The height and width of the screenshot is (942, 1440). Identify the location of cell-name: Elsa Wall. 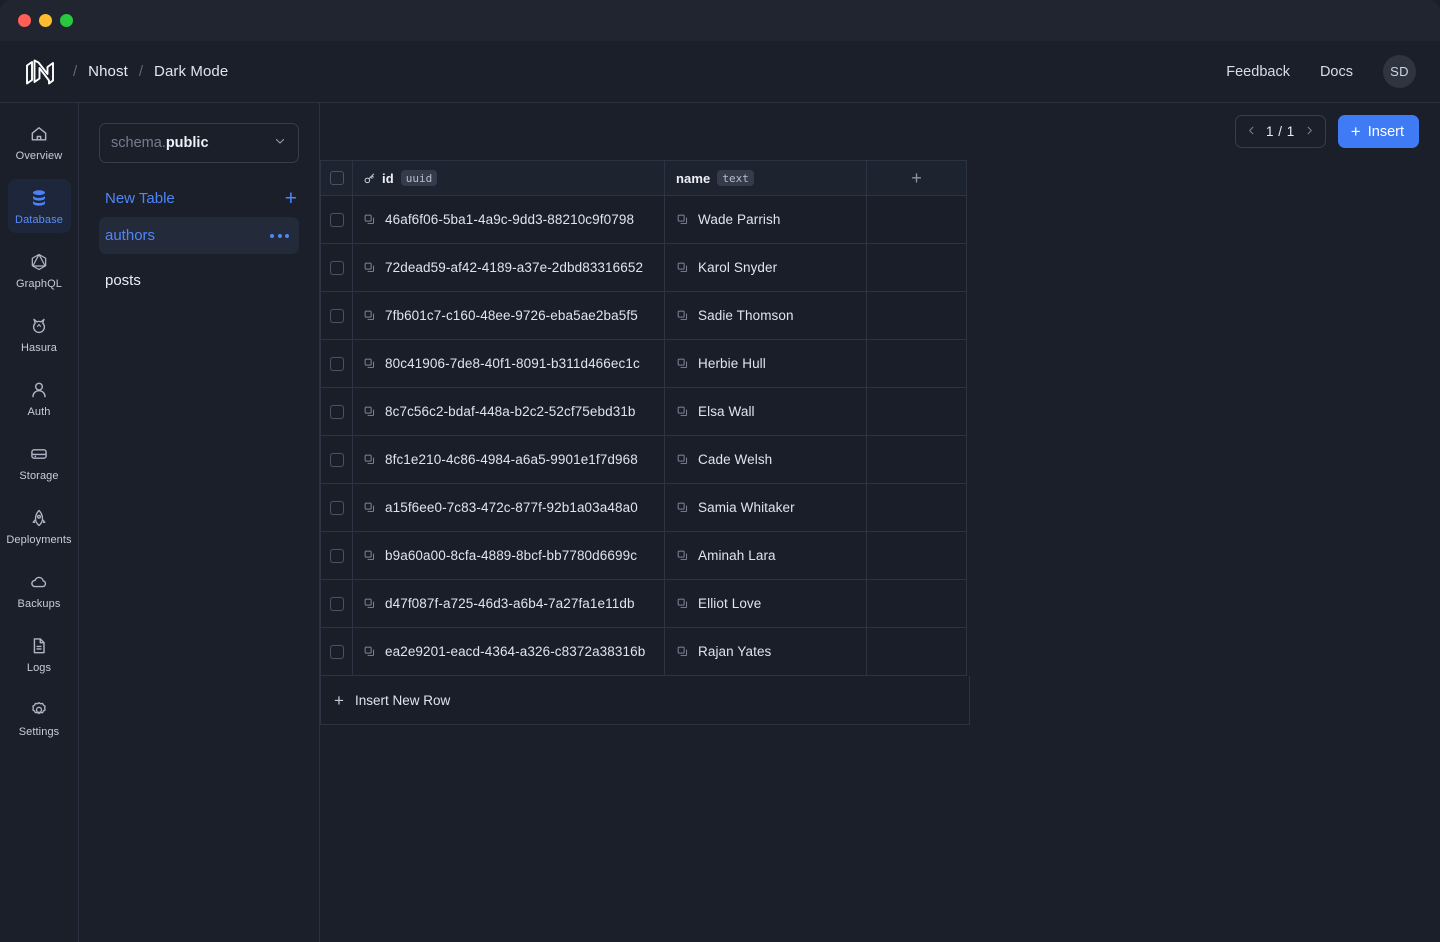
(766, 412).